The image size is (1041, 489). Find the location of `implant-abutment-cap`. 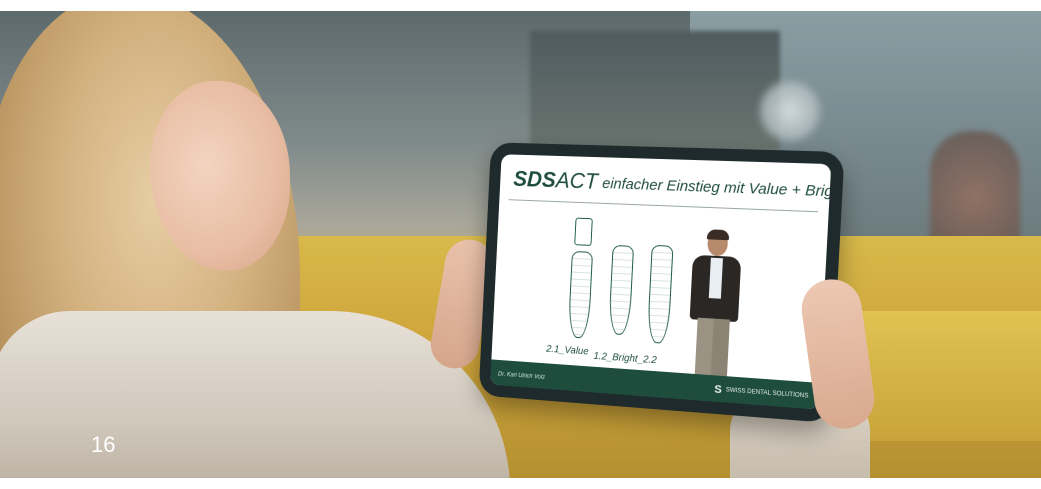

implant-abutment-cap is located at coordinates (583, 231).